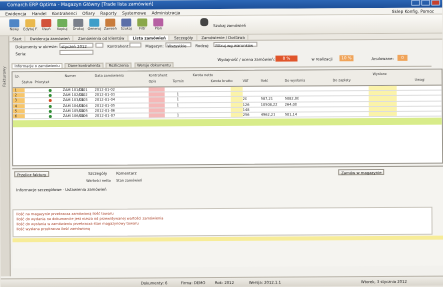  I want to click on close-icon, so click(436, 3).